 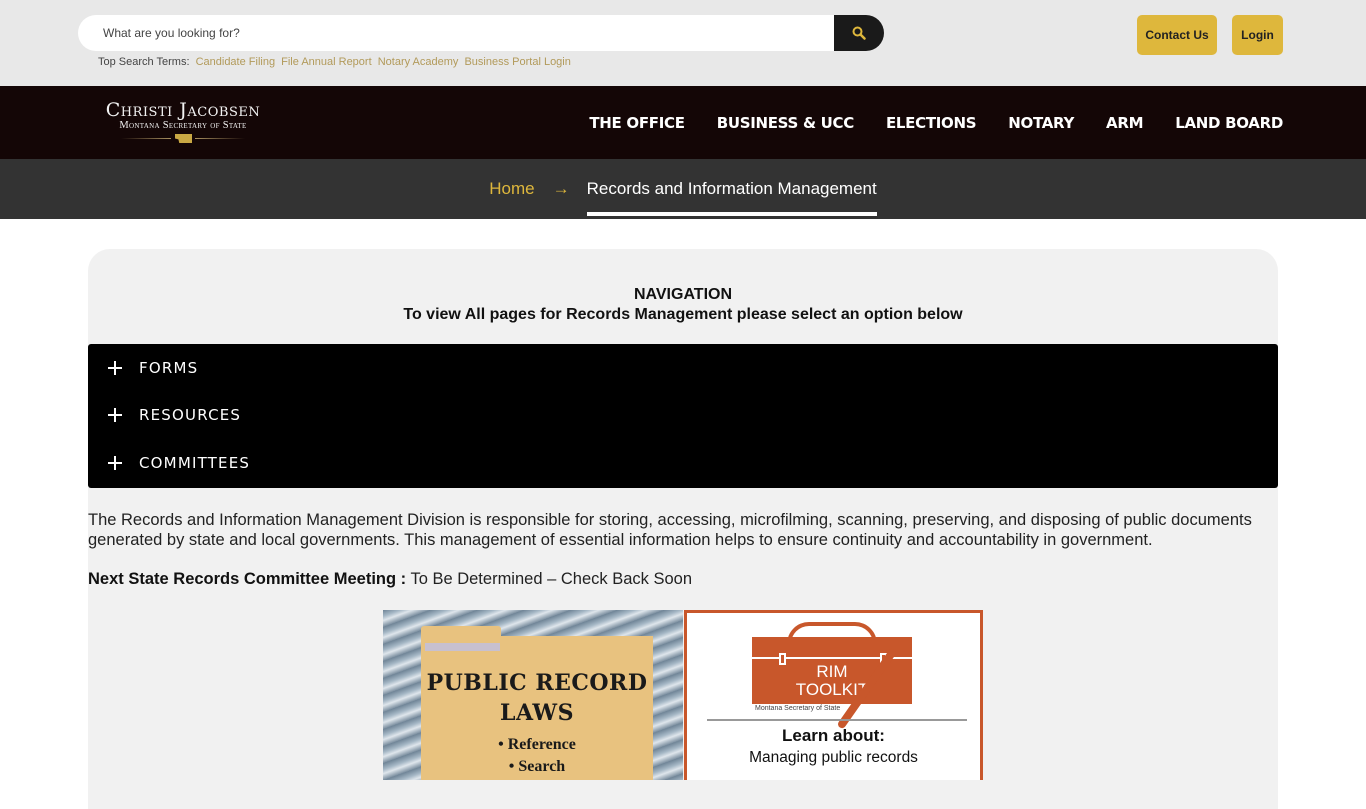 What do you see at coordinates (833, 757) in the screenshot?
I see `toolkit-topic: Managing public records` at bounding box center [833, 757].